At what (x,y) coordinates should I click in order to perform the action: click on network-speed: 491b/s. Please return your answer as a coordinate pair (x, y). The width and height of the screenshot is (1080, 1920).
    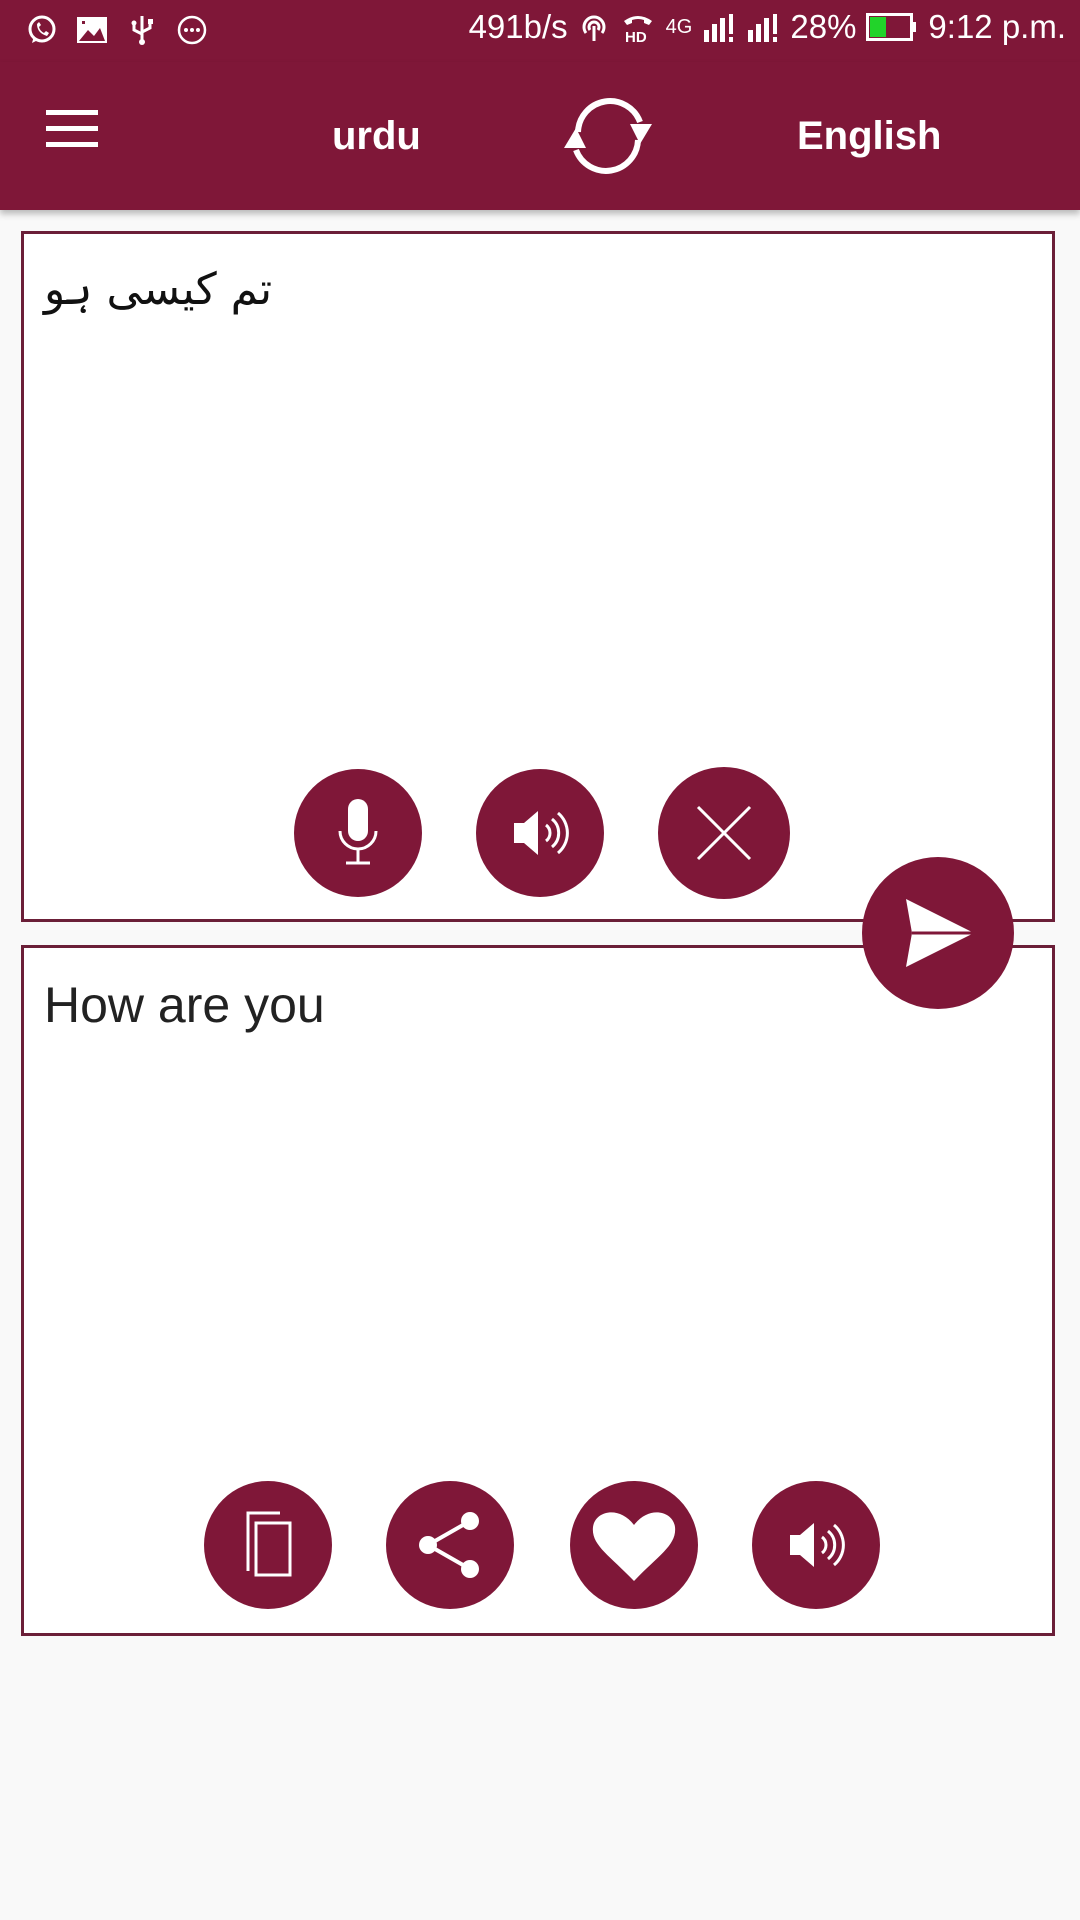
    Looking at the image, I should click on (518, 26).